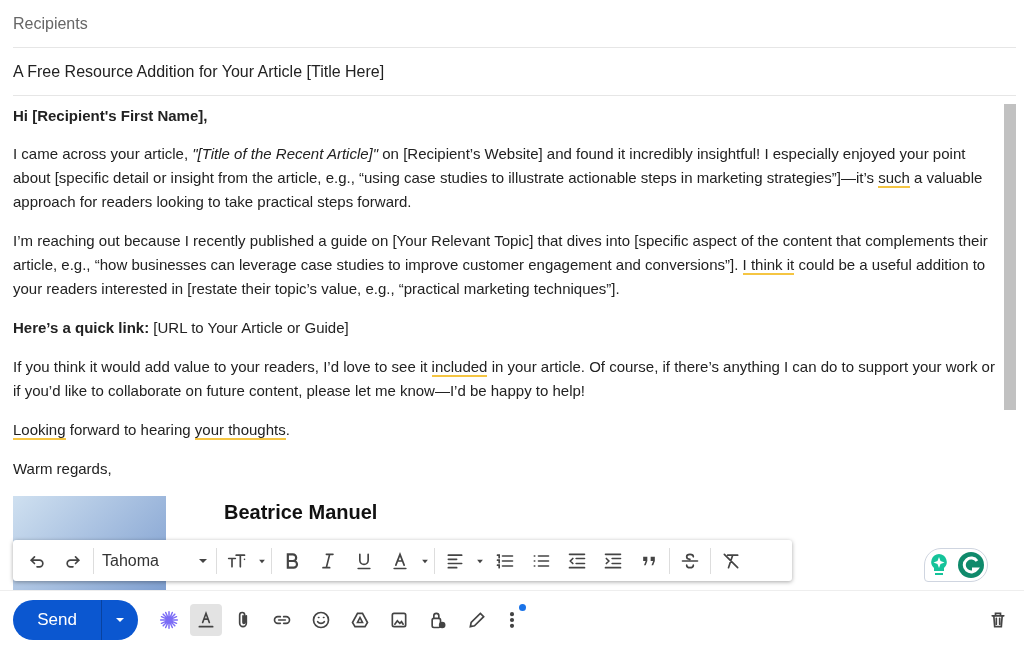 This screenshot has height=648, width=1024. Describe the element at coordinates (956, 565) in the screenshot. I see `assistant-badge` at that location.